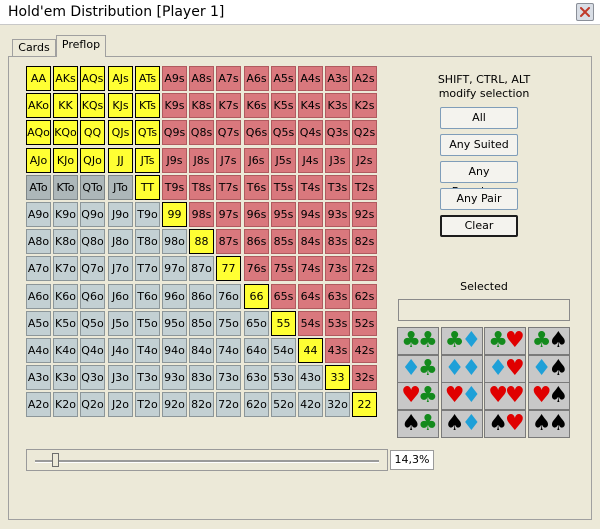 Image resolution: width=600 pixels, height=529 pixels. What do you see at coordinates (283, 323) in the screenshot?
I see `hand-cell-55: 55` at bounding box center [283, 323].